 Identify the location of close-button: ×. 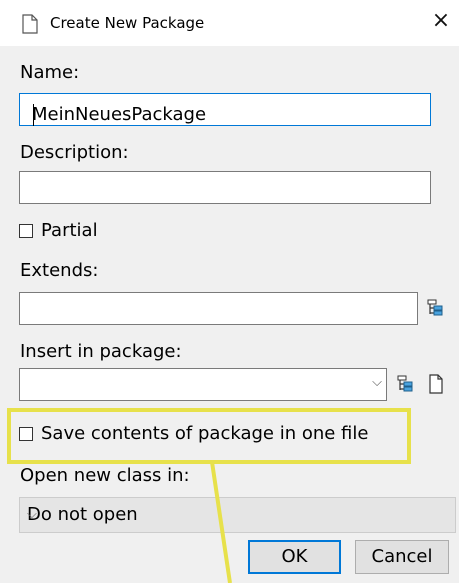
(441, 21).